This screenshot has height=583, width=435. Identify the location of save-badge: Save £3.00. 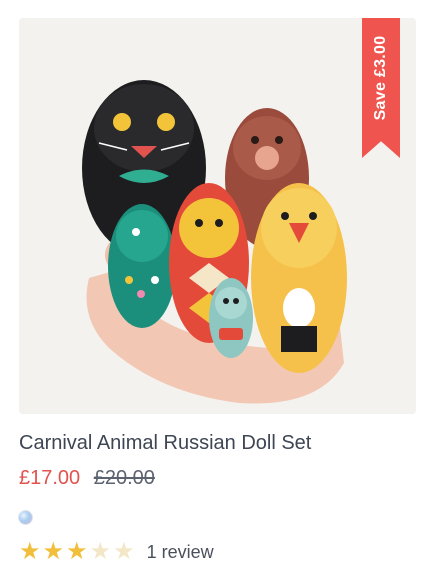
(381, 88).